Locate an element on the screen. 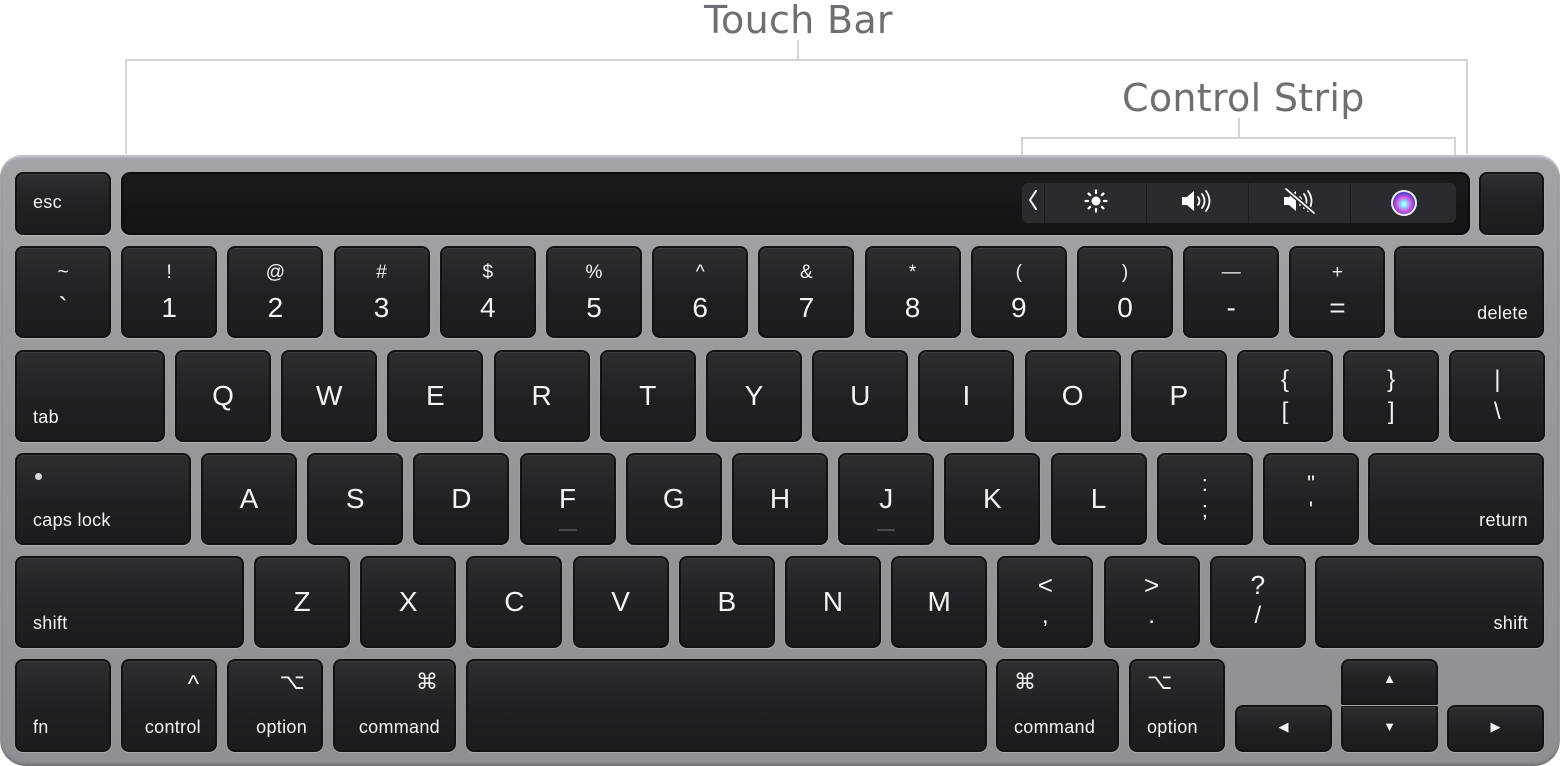 Image resolution: width=1560 pixels, height=766 pixels. command-key-right: ⌘ command is located at coordinates (1057, 705).